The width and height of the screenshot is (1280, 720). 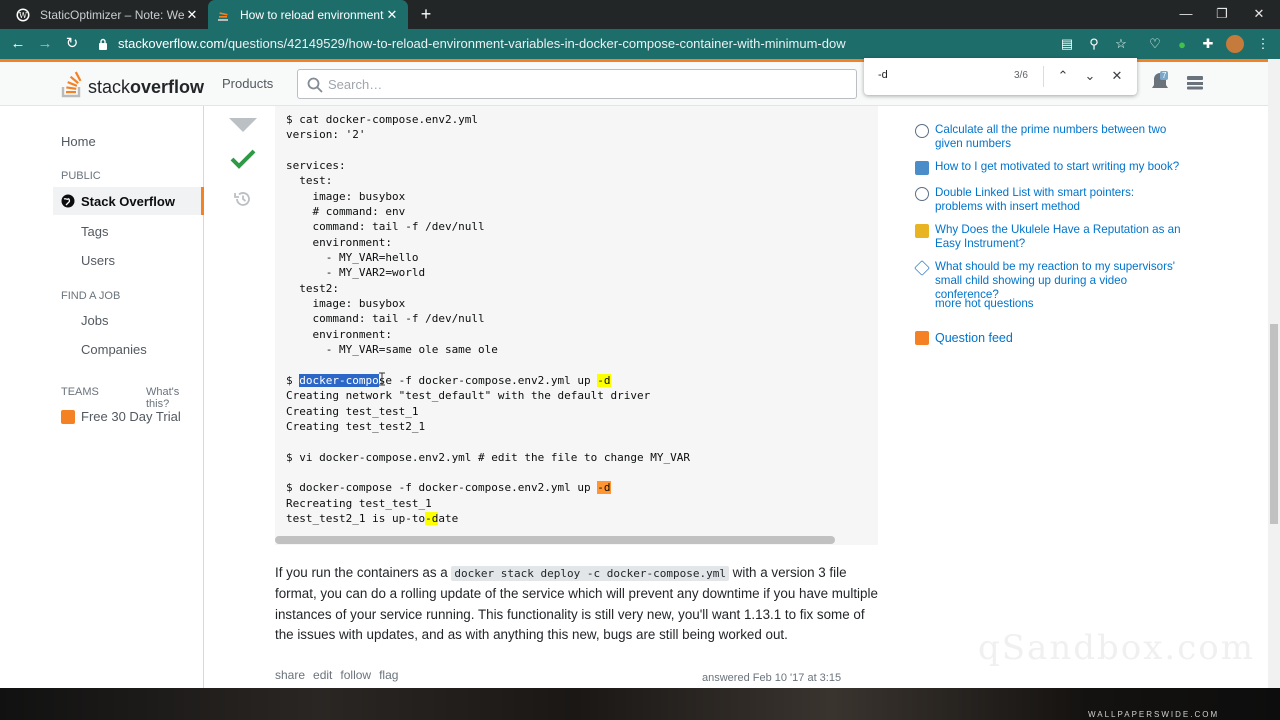 What do you see at coordinates (385, 227) in the screenshot?
I see `code-line: command: tail -f /dev/null` at bounding box center [385, 227].